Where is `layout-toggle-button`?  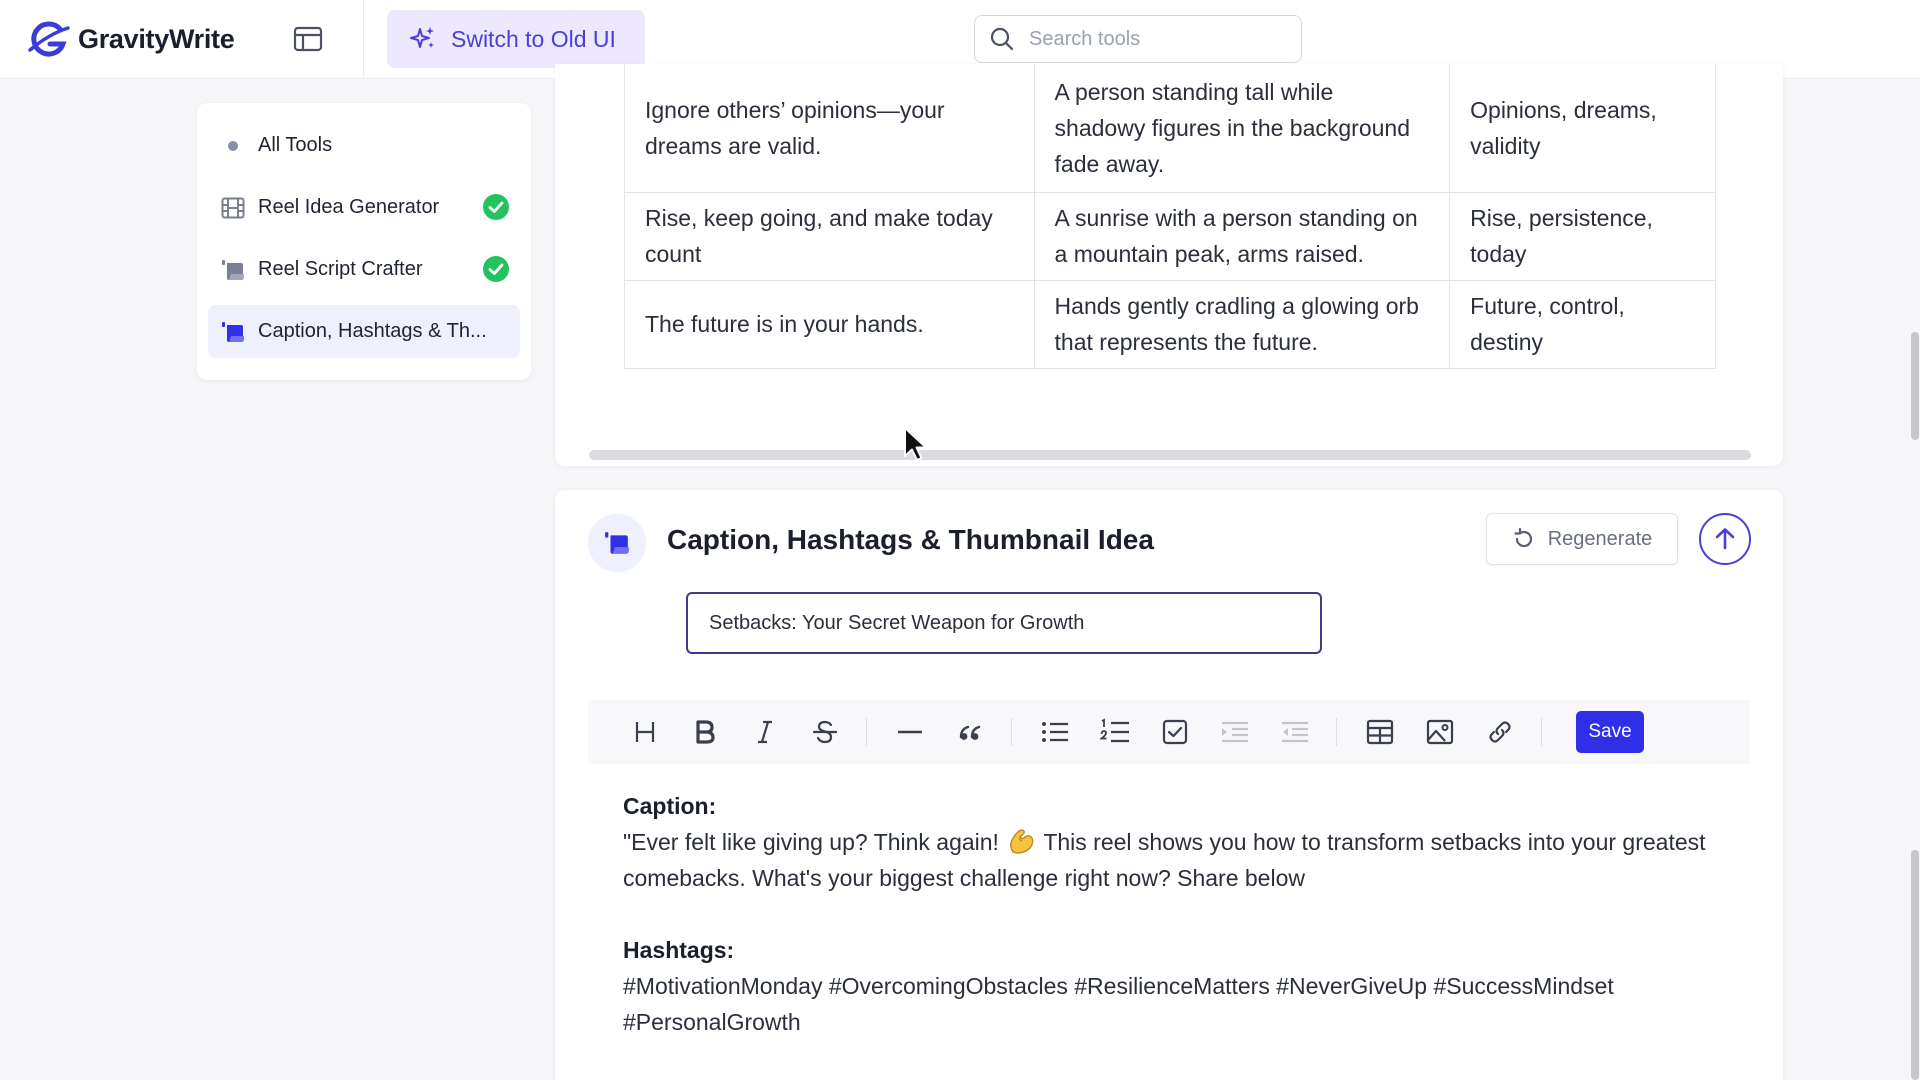 layout-toggle-button is located at coordinates (308, 39).